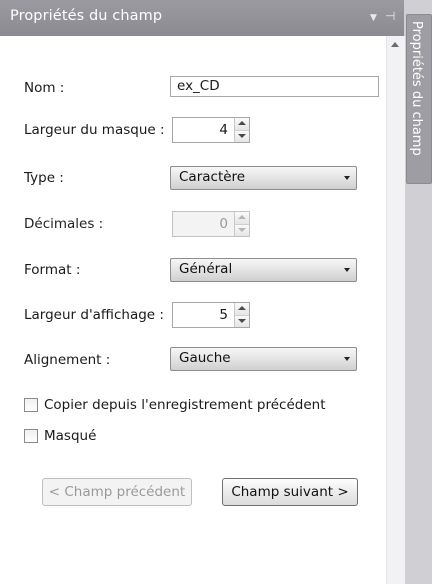  Describe the element at coordinates (185, 405) in the screenshot. I see `copy-previous-label: Copier depuis l'enregistrement précédent` at that location.